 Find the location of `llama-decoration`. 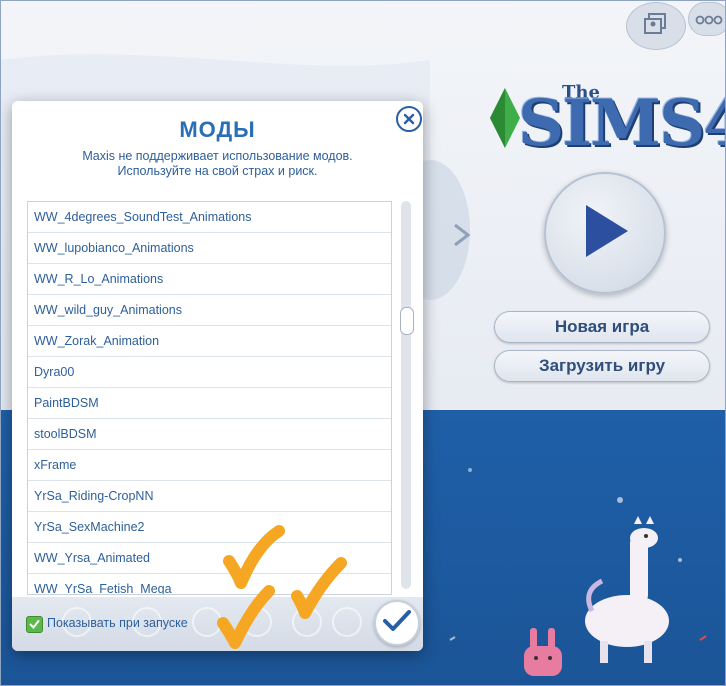

llama-decoration is located at coordinates (627, 589).